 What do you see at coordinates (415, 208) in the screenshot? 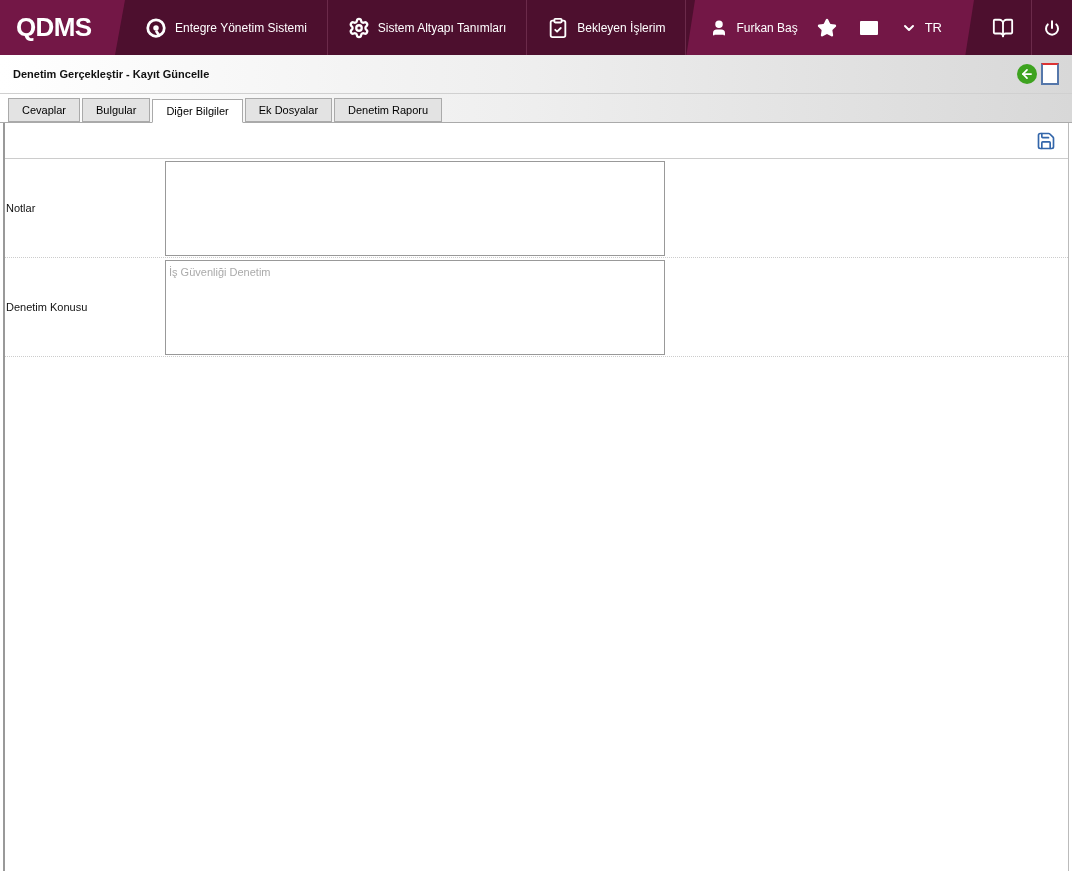
I see `text-area` at bounding box center [415, 208].